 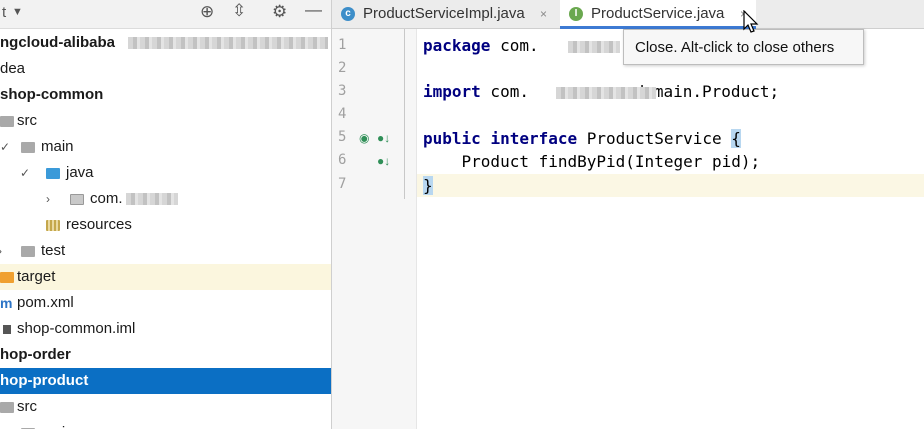 I want to click on code-line-5: public interface ProductService {, so click(x=582, y=138).